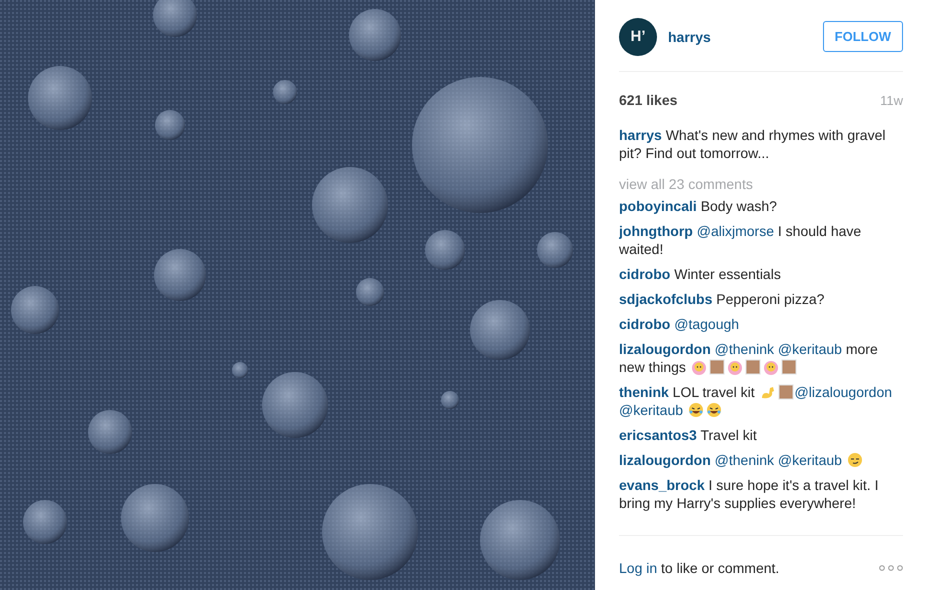 This screenshot has width=925, height=590. What do you see at coordinates (644, 392) in the screenshot?
I see `username-link: thenink` at bounding box center [644, 392].